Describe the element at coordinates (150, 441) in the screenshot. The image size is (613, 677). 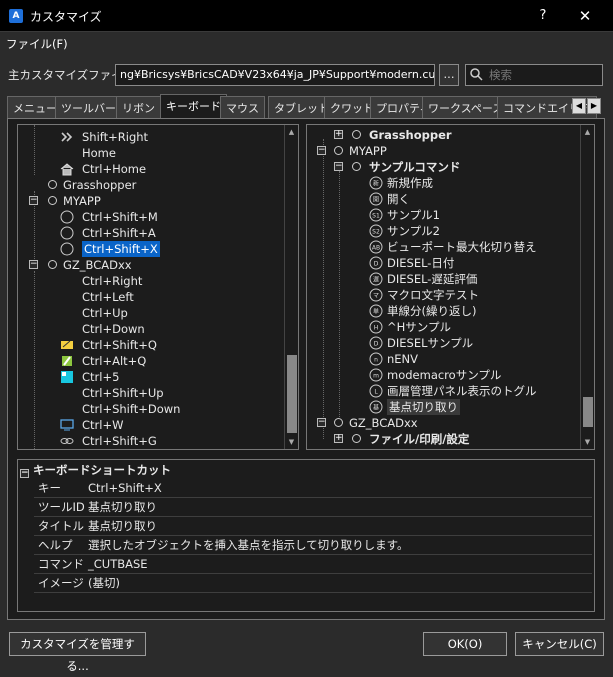
I see `tree-item-ctrl-shift-g: Ctrl+Shift+G` at that location.